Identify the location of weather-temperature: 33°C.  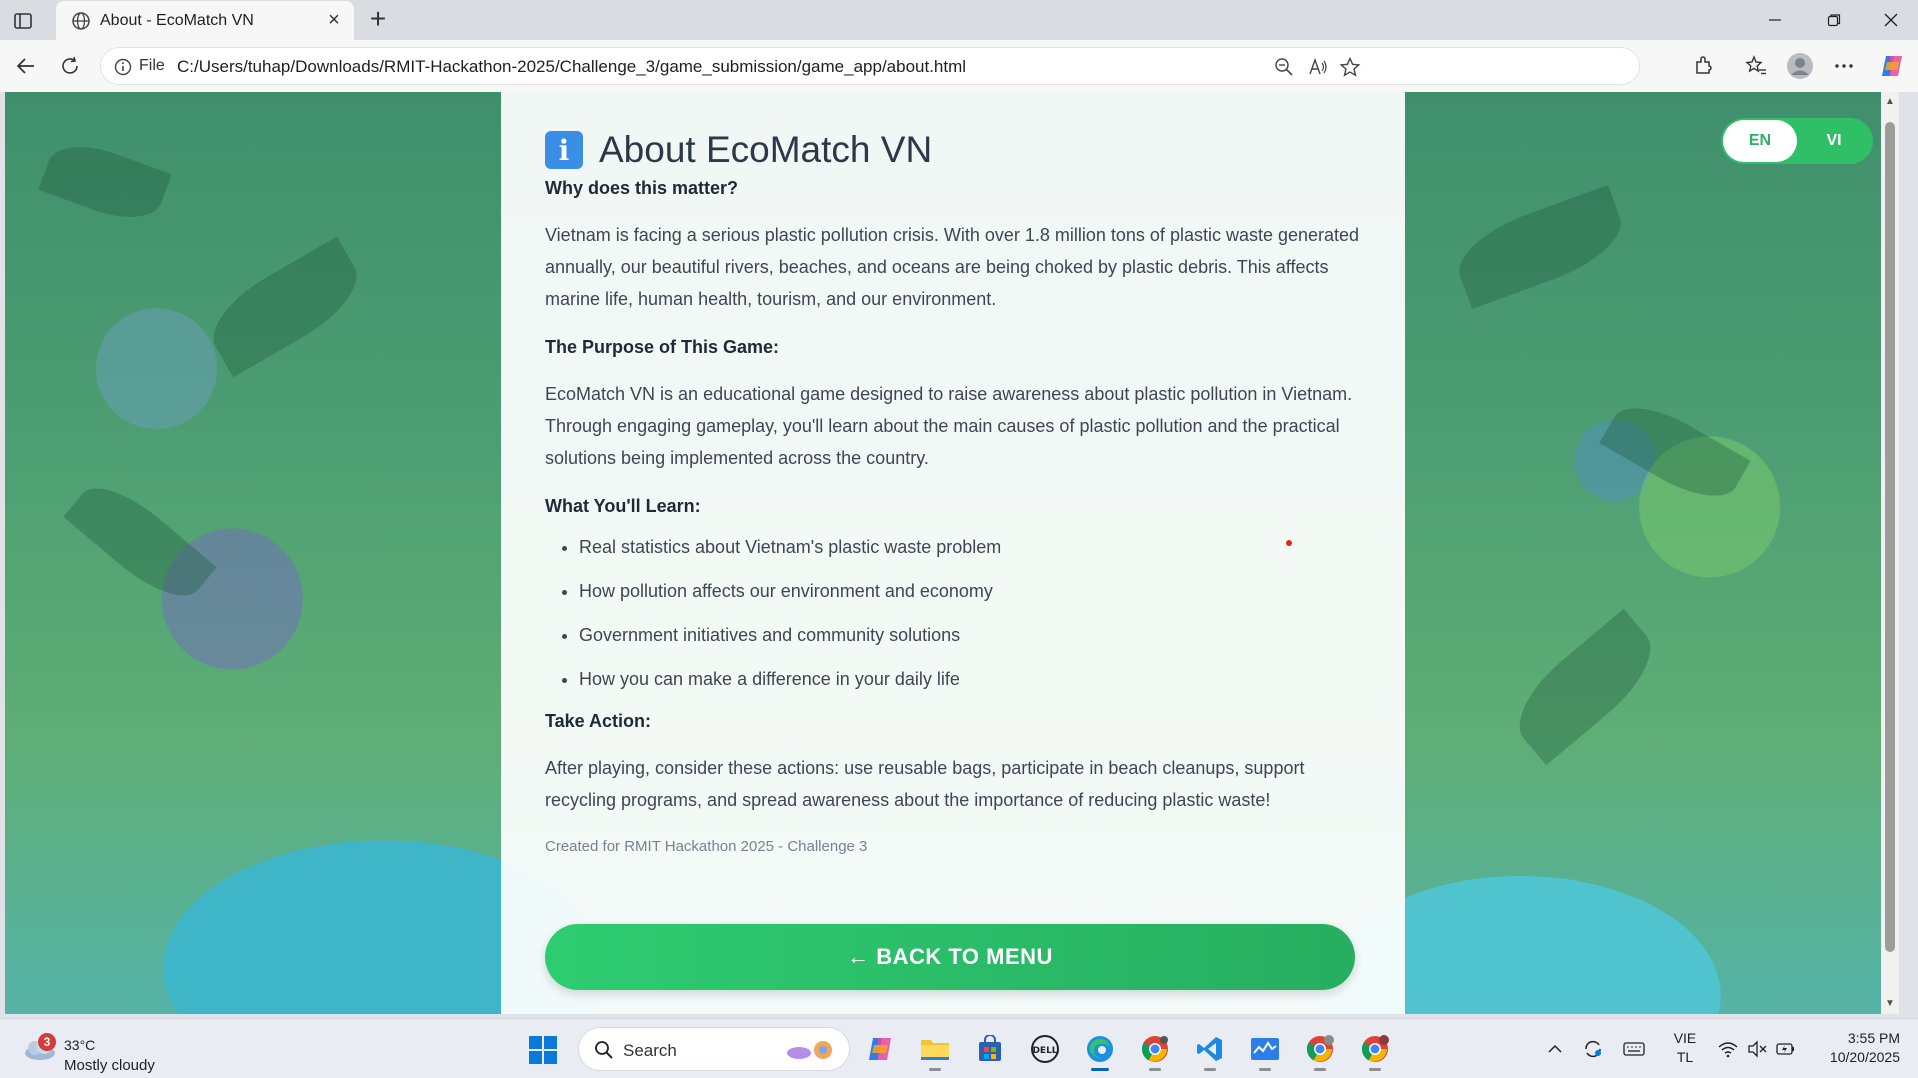
(80, 1045).